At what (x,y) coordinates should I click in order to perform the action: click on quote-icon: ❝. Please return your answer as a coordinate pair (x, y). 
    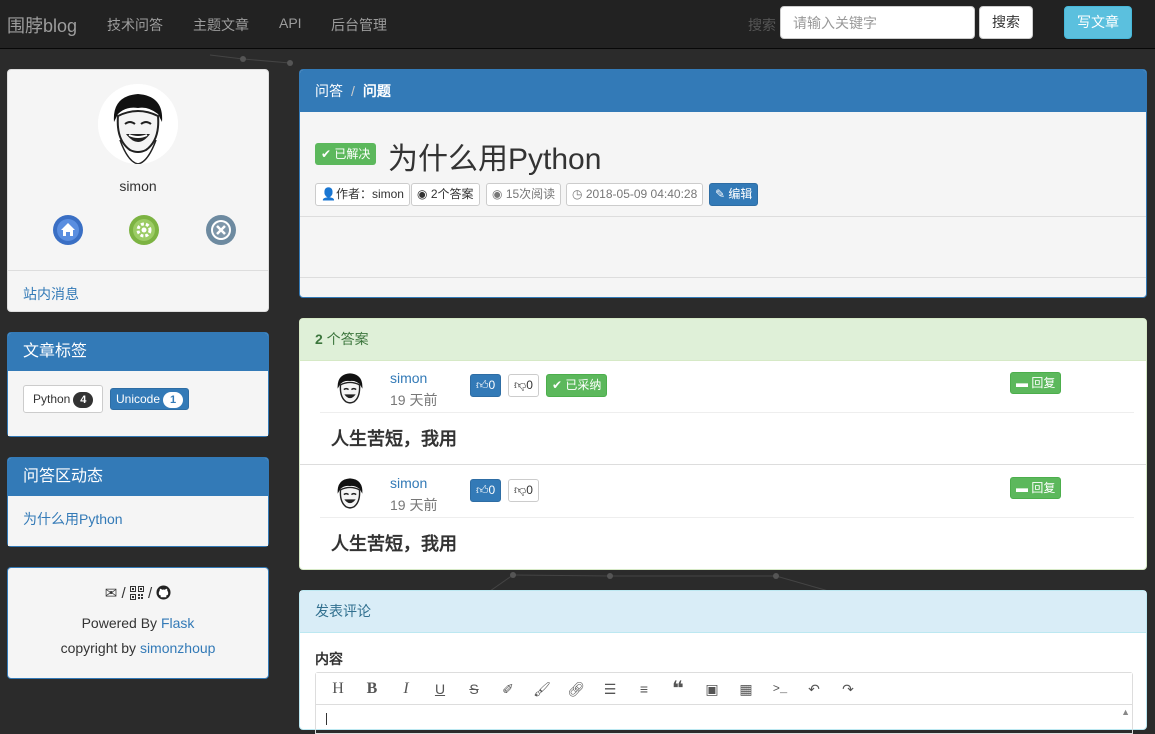
    Looking at the image, I should click on (678, 689).